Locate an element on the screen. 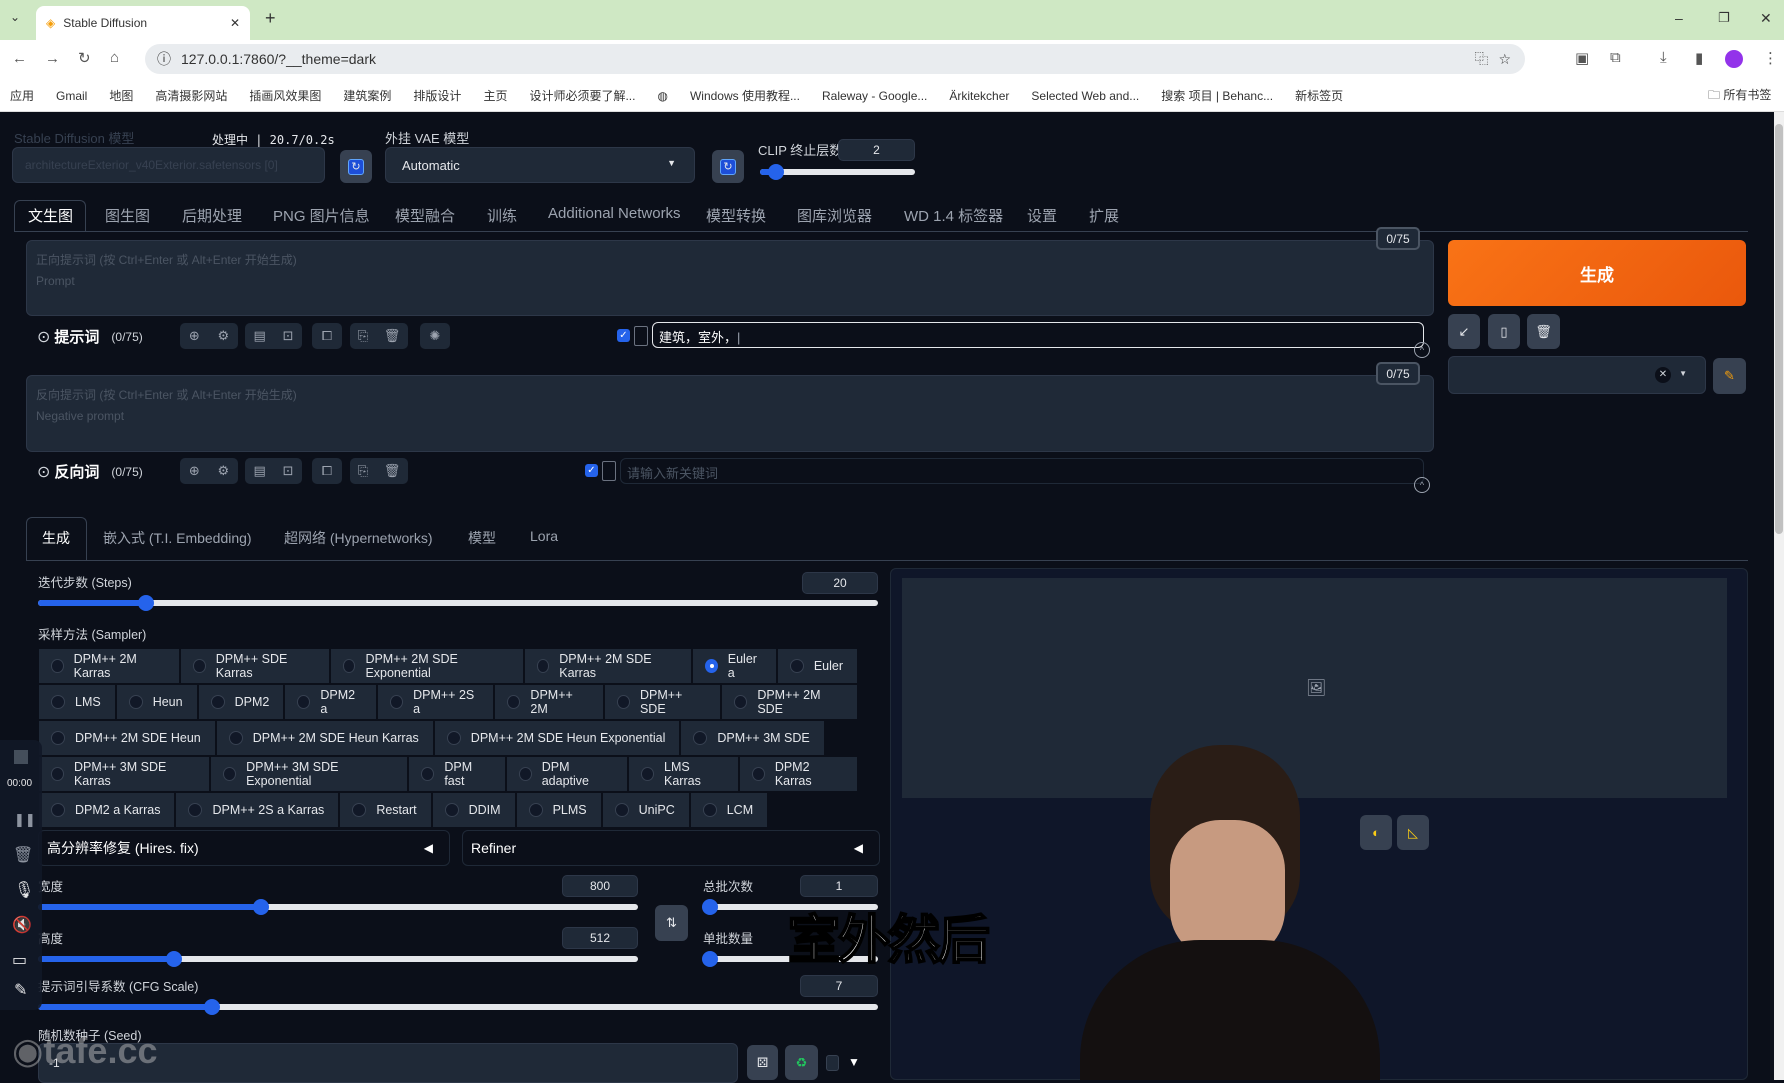  bookmark-item: 建筑案例 is located at coordinates (367, 95).